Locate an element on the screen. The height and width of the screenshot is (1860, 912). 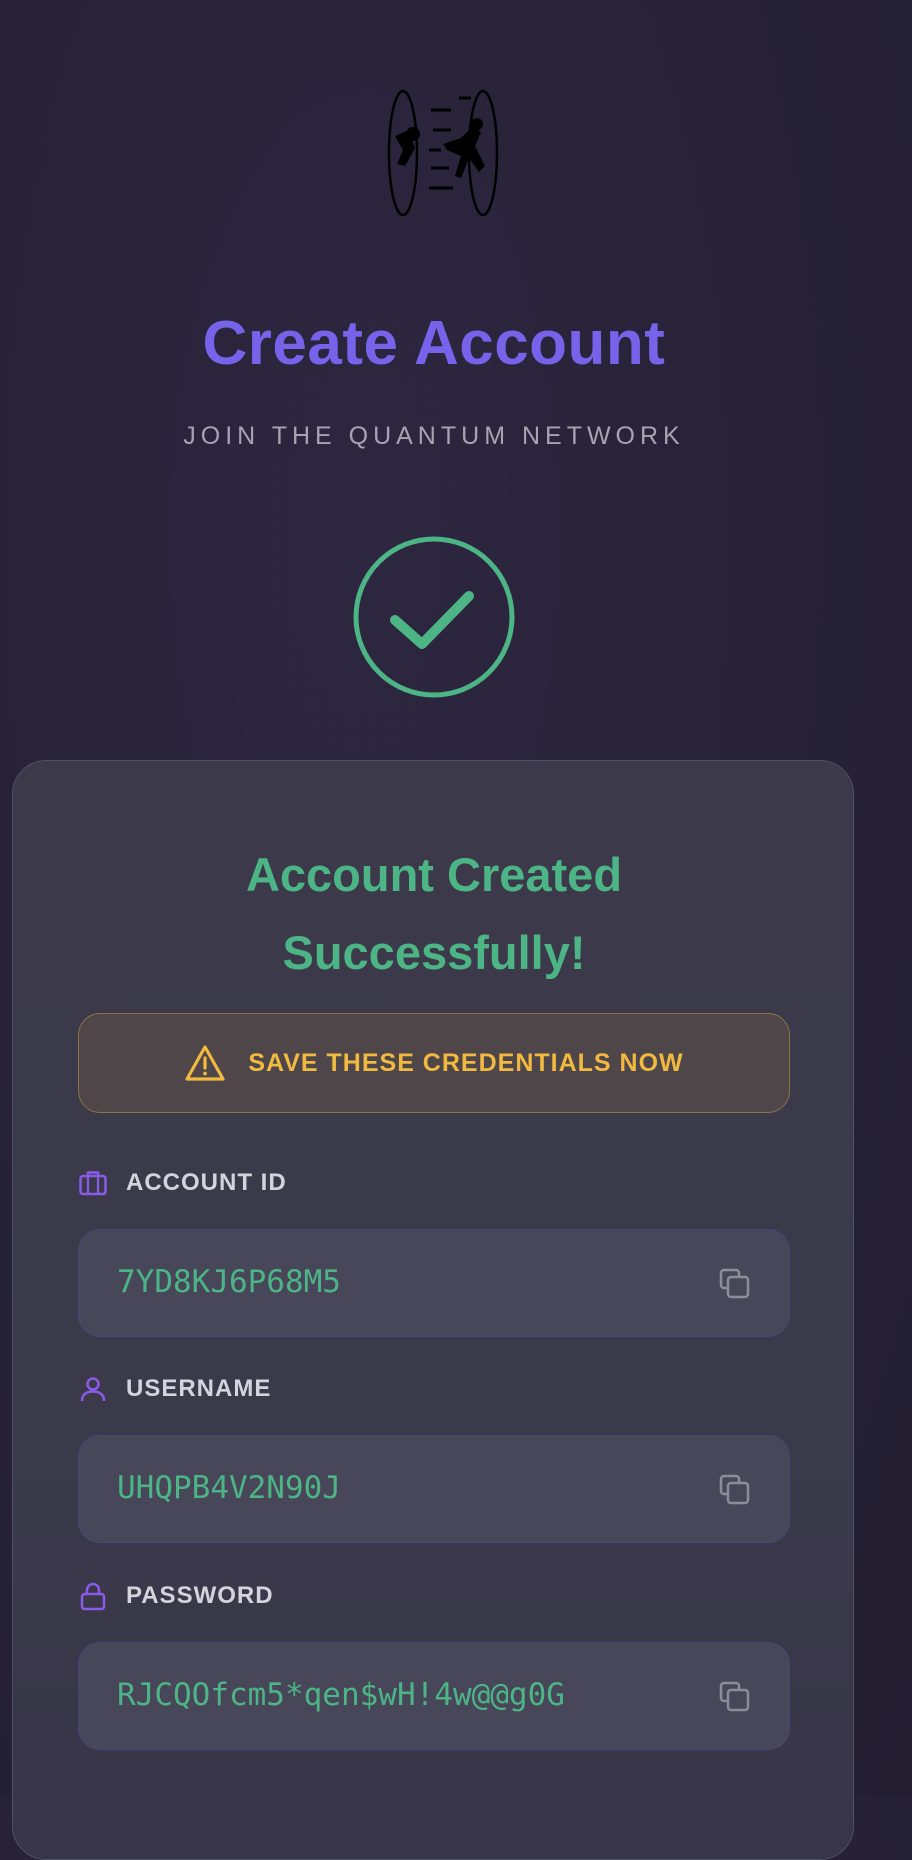
password-label: PASSWORD is located at coordinates (176, 1596).